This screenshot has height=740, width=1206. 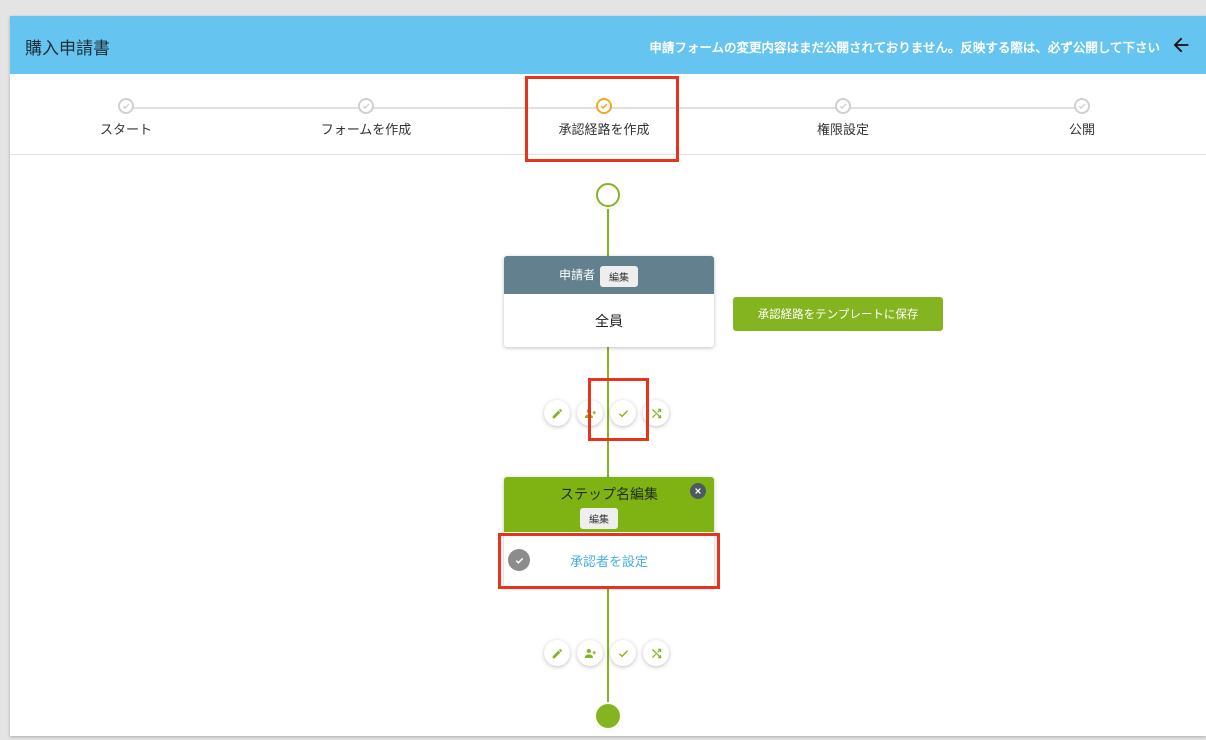 I want to click on step-card-header: ステップ名編集 編集, so click(x=609, y=504).